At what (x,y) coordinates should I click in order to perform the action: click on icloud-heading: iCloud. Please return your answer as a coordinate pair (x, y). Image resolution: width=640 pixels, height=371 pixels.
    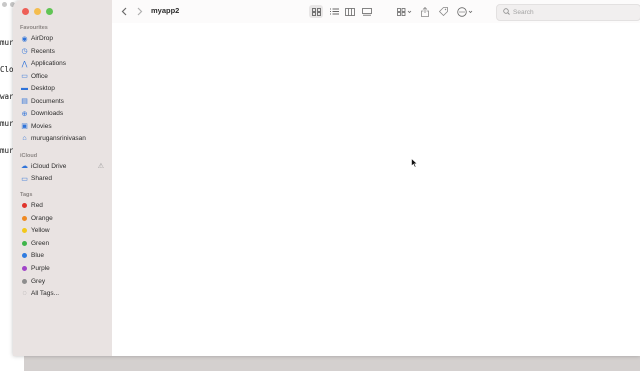
    Looking at the image, I should click on (29, 156).